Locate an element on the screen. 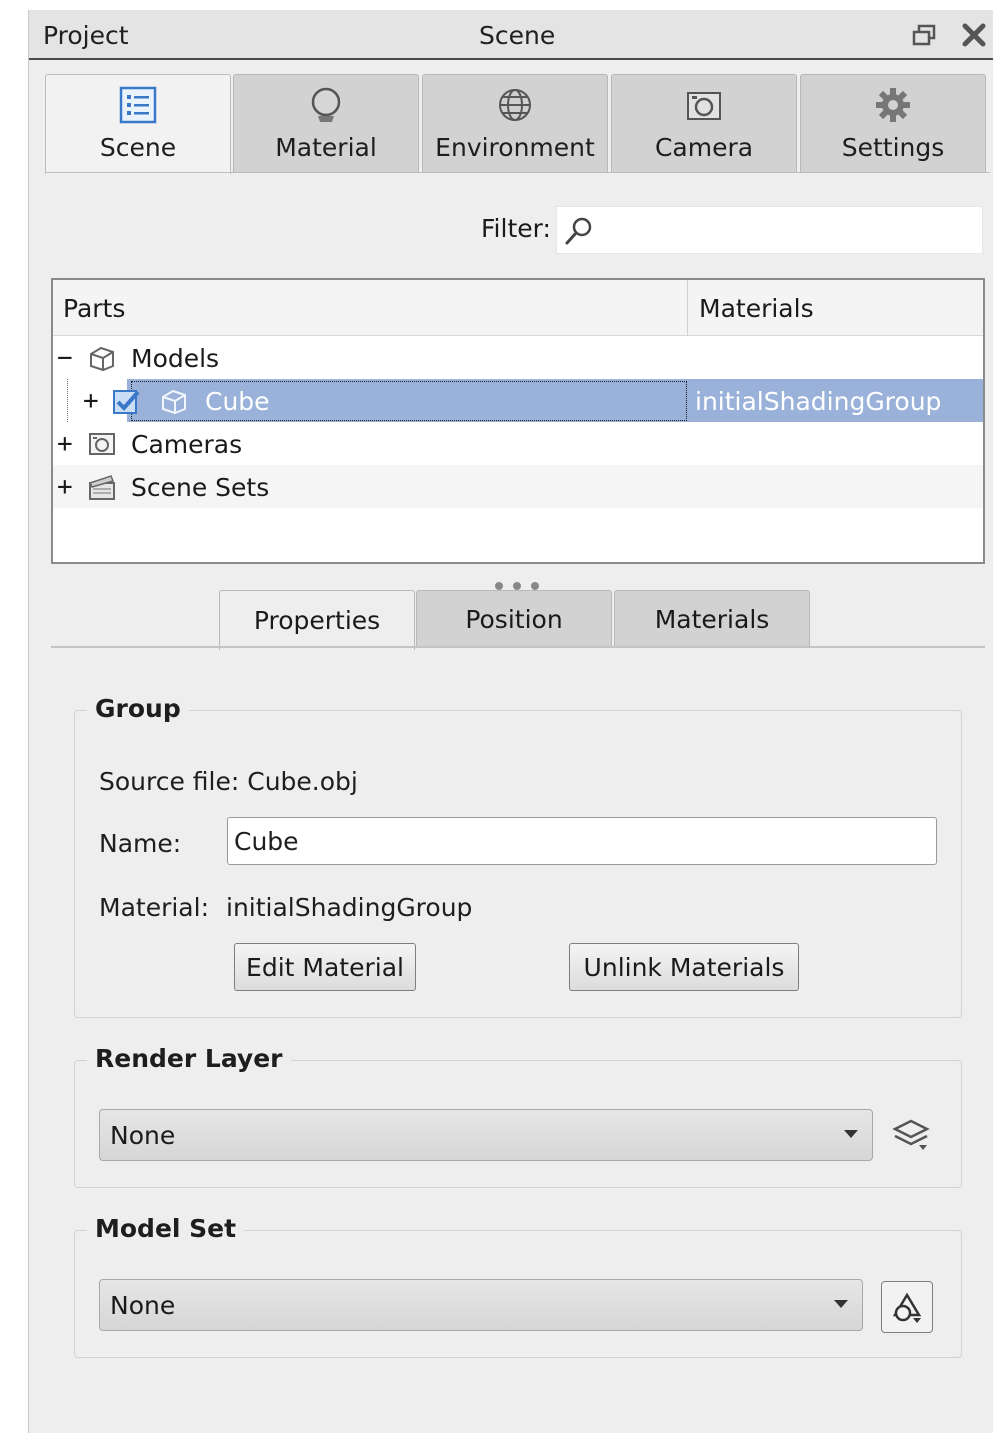 This screenshot has height=1433, width=993. column-separator is located at coordinates (687, 308).